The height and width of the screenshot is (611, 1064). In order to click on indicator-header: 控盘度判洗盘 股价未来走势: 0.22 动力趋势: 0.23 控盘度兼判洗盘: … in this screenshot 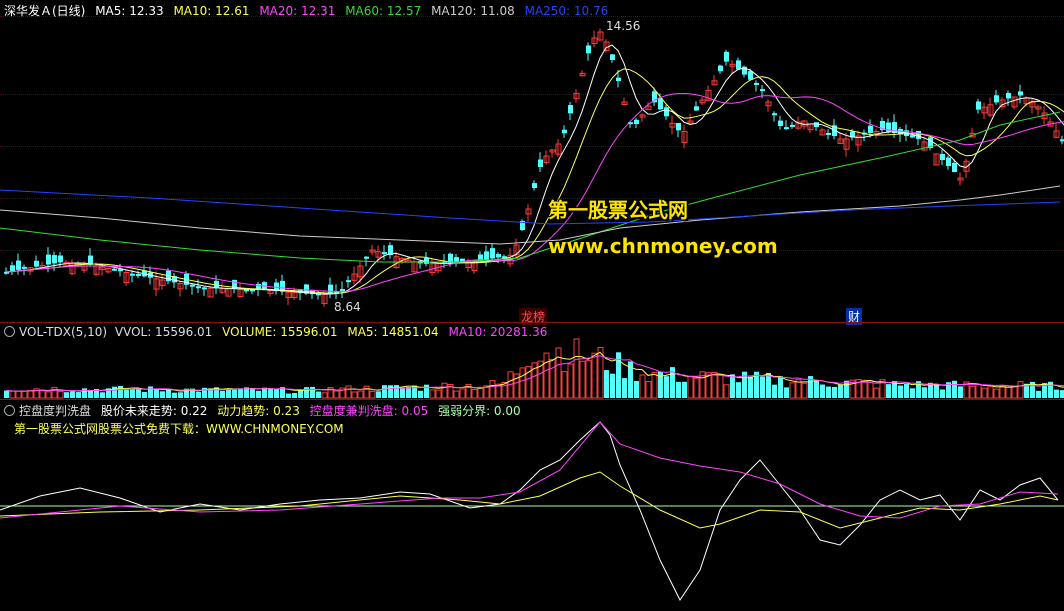, I will do `click(265, 410)`.